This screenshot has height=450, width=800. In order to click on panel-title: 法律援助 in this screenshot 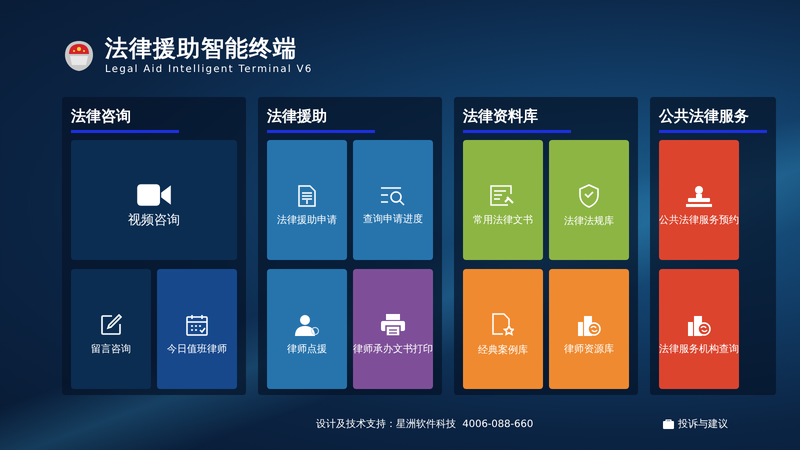, I will do `click(321, 119)`.